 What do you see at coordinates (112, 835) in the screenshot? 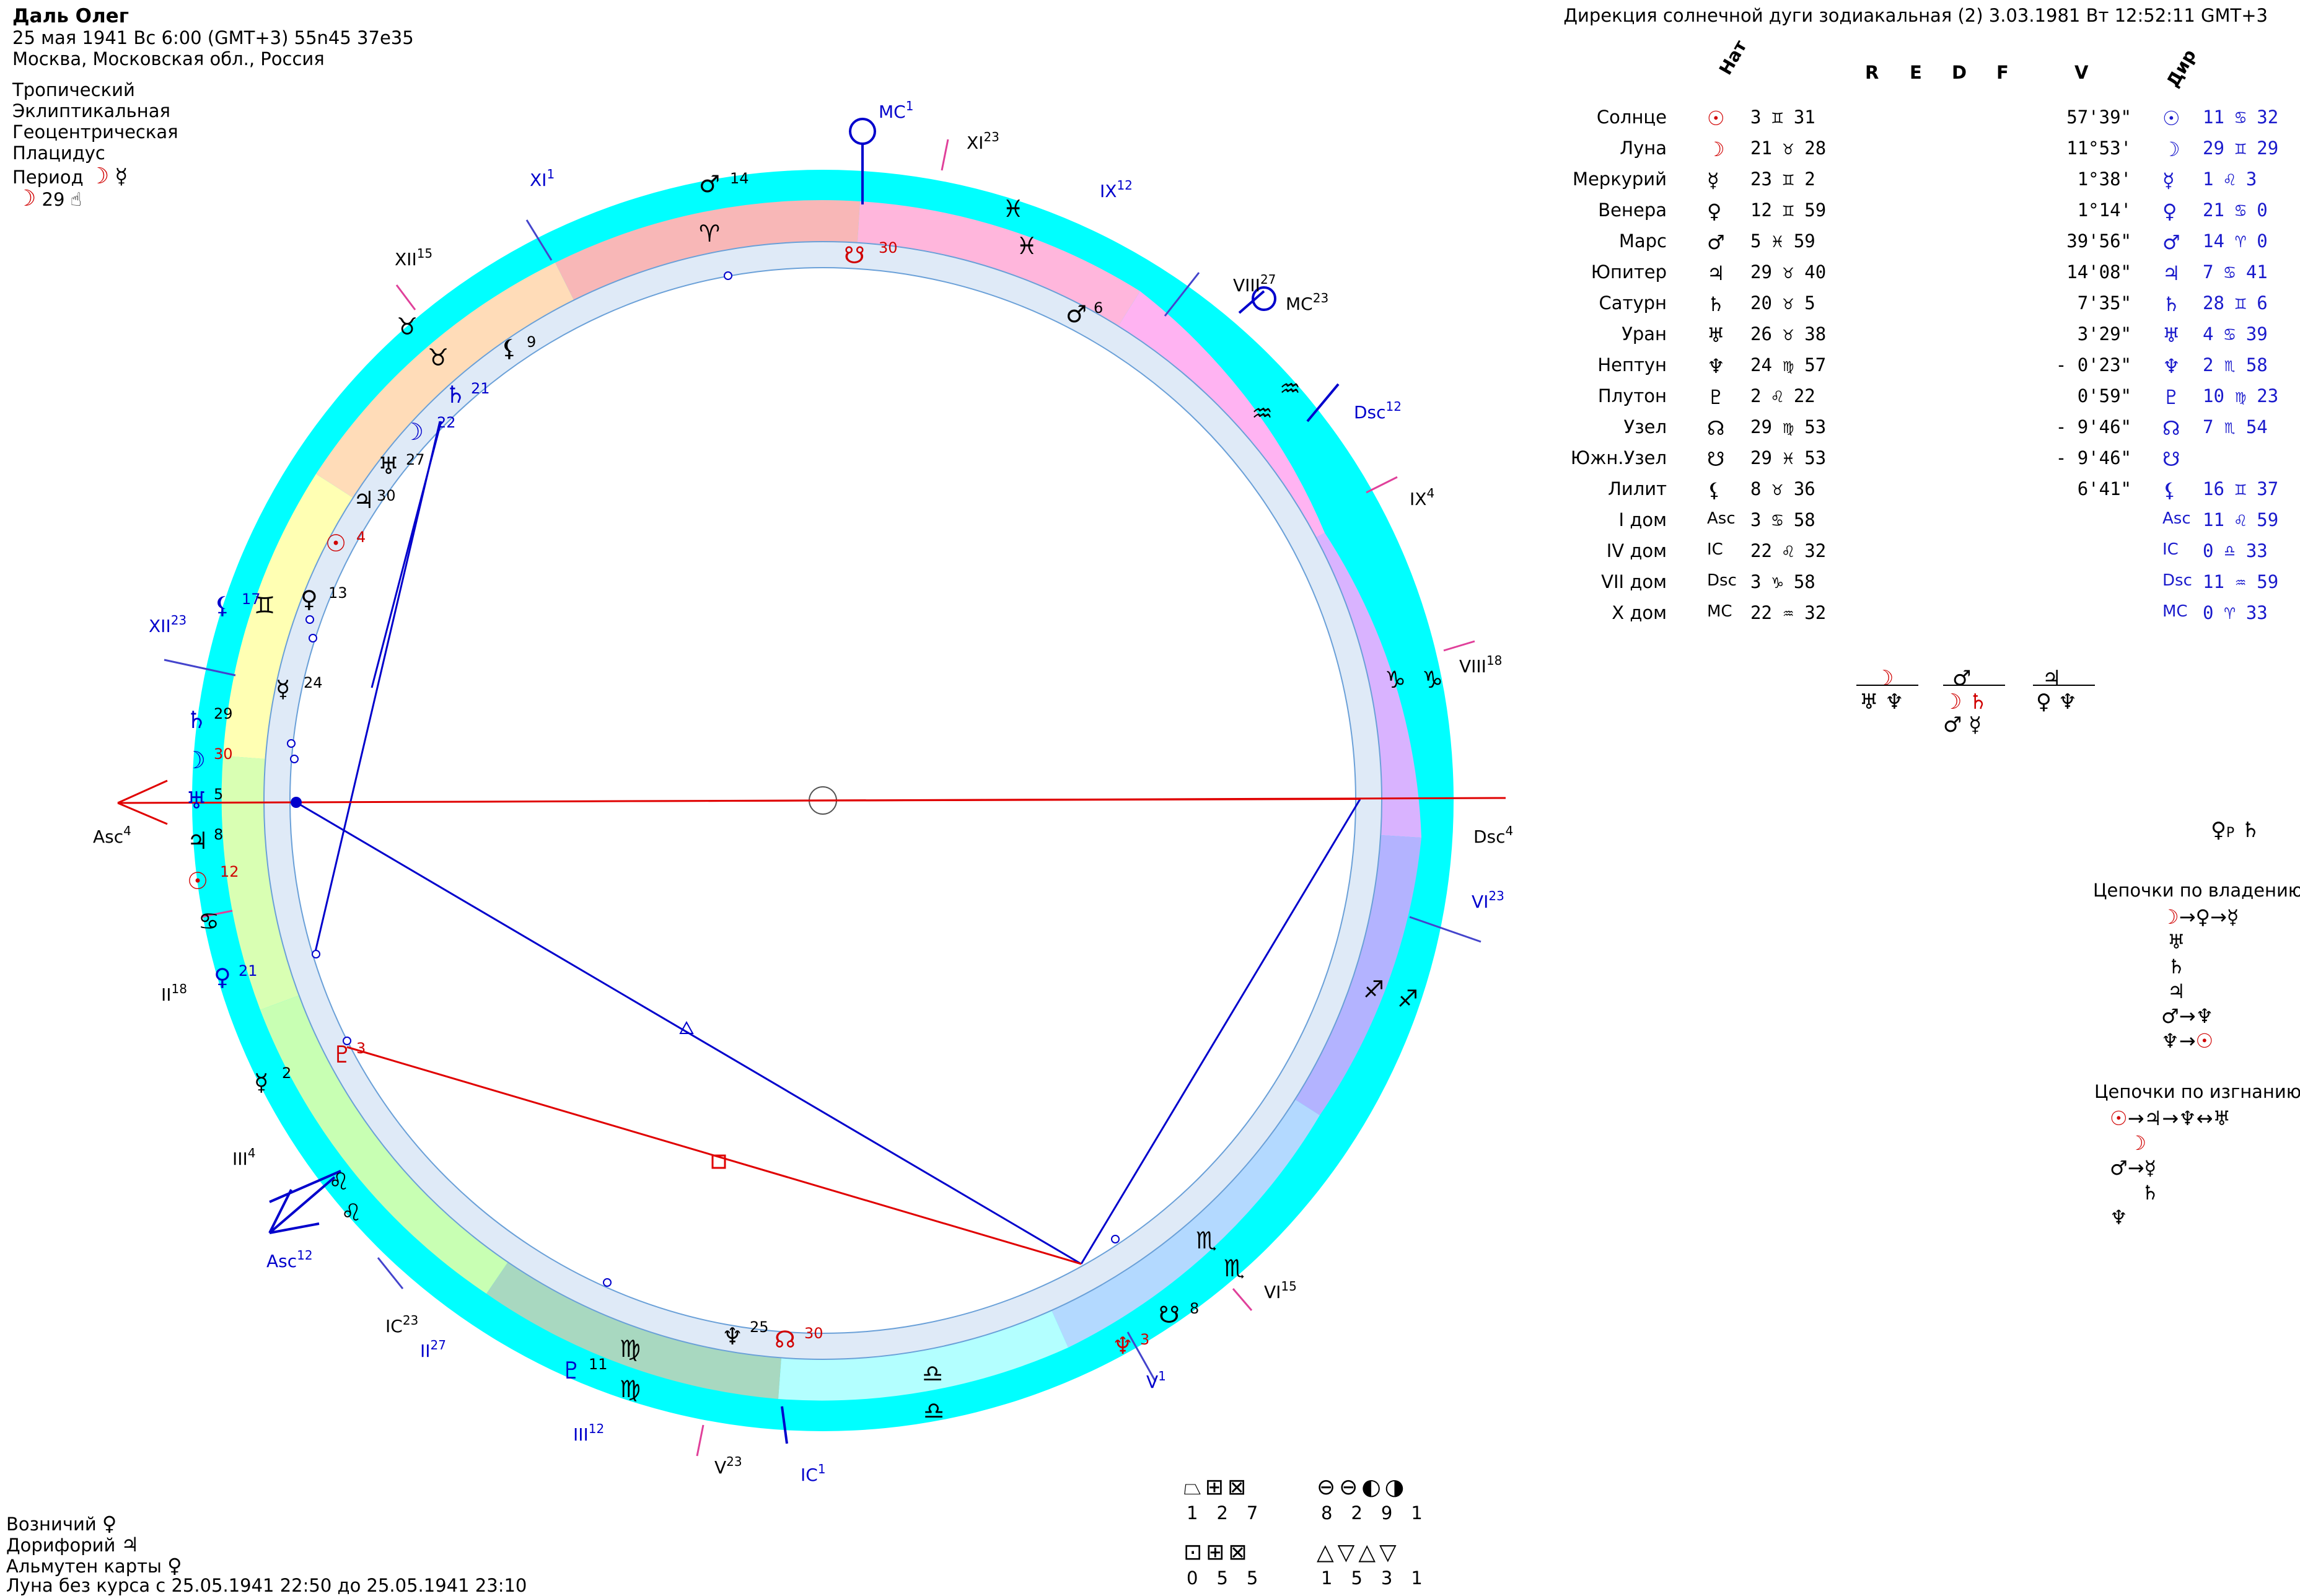
I see `asc-natal-label: Asc4` at bounding box center [112, 835].